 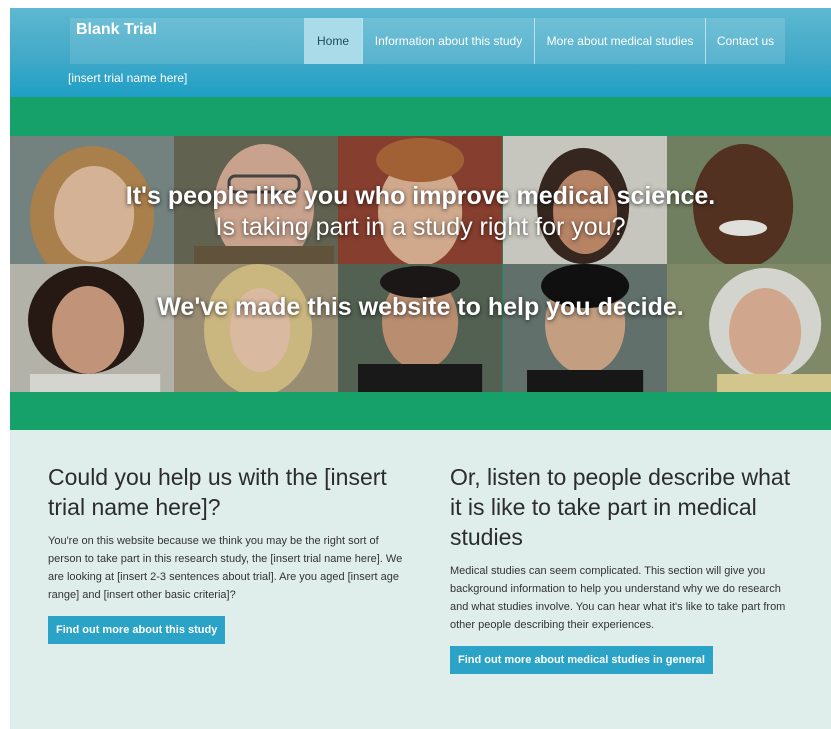 What do you see at coordinates (420, 227) in the screenshot?
I see `hero-question: Is taking part in a study right for you?` at bounding box center [420, 227].